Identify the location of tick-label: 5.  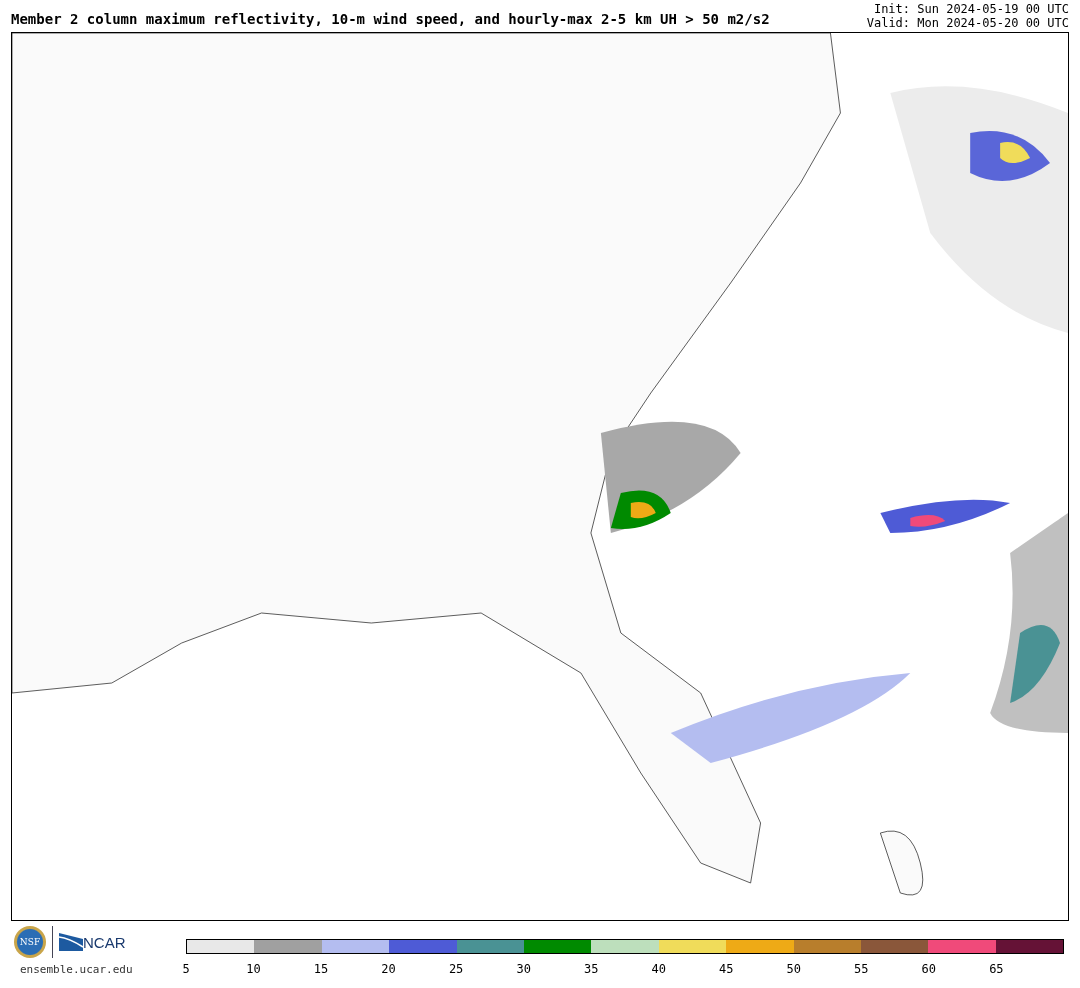
(186, 969).